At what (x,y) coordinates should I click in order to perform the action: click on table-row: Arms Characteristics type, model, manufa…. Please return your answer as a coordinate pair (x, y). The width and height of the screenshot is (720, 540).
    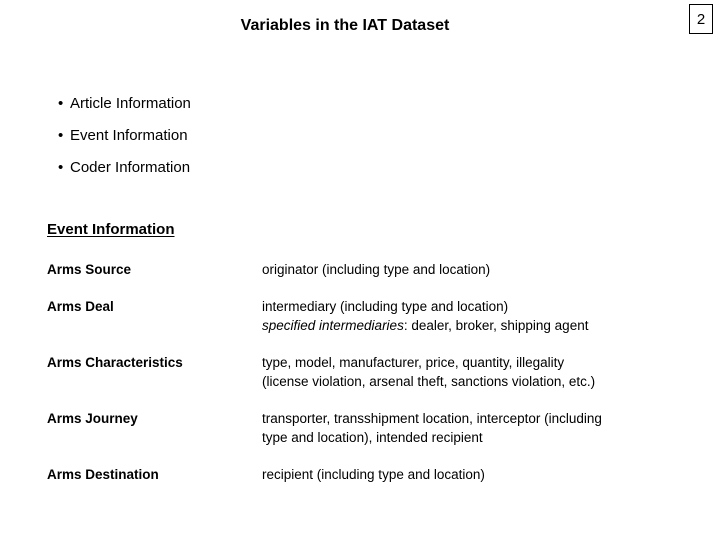
    Looking at the image, I should click on (359, 372).